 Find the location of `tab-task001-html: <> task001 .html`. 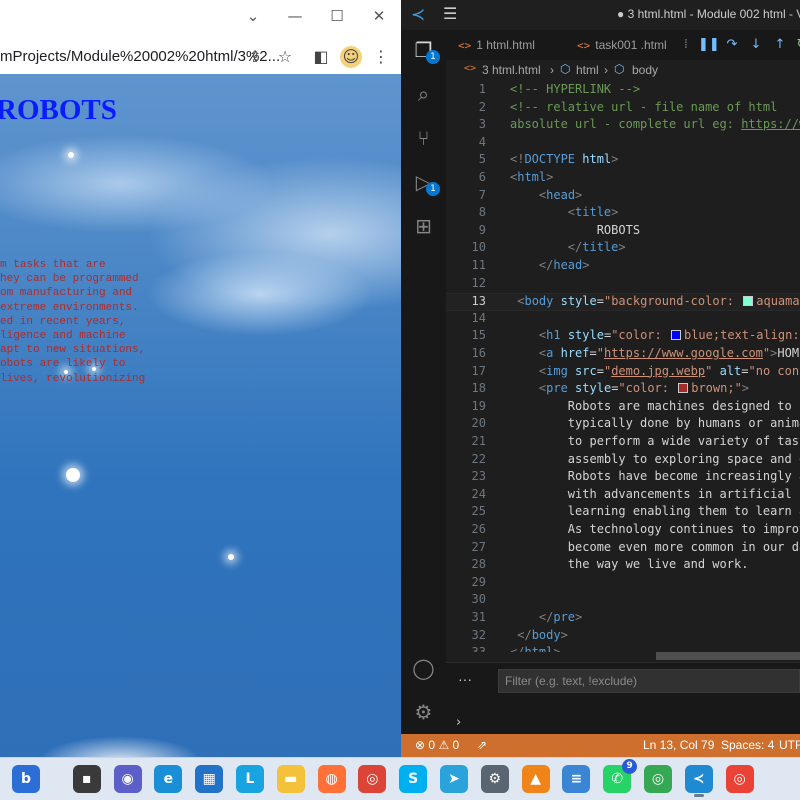

tab-task001-html: <> task001 .html is located at coordinates (622, 45).